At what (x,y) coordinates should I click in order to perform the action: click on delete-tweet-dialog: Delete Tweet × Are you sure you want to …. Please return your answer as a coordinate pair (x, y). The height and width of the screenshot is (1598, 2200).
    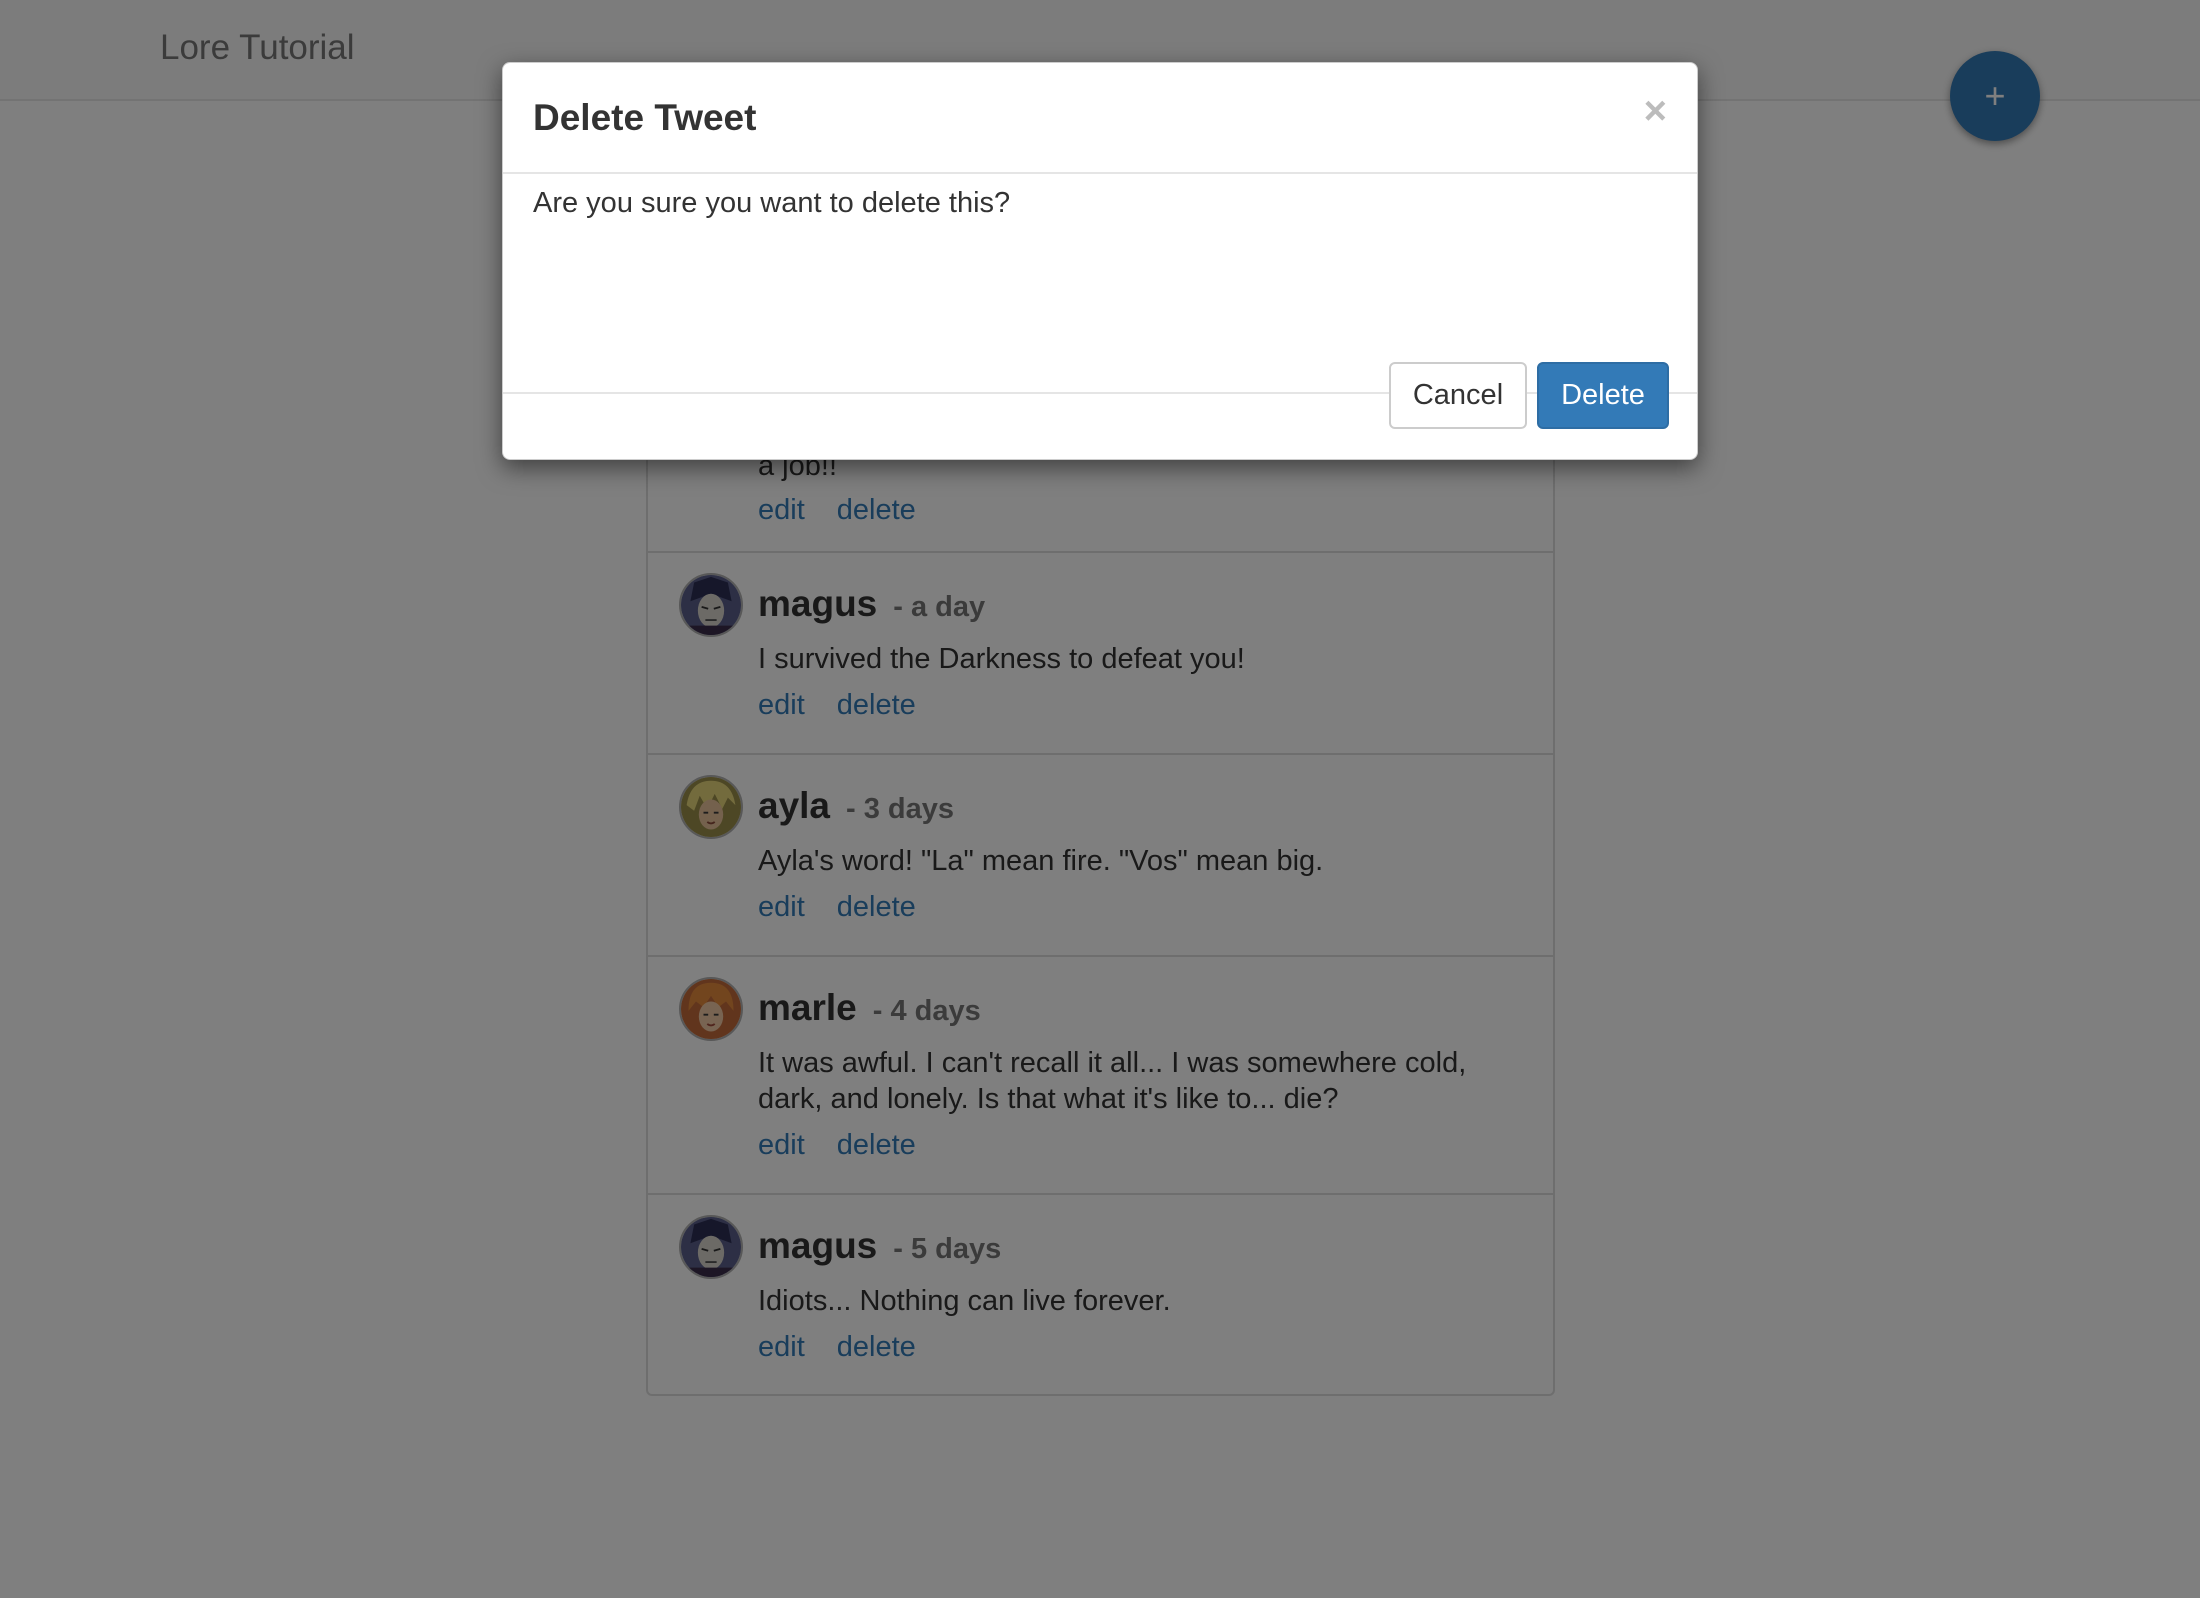
    Looking at the image, I should click on (1100, 261).